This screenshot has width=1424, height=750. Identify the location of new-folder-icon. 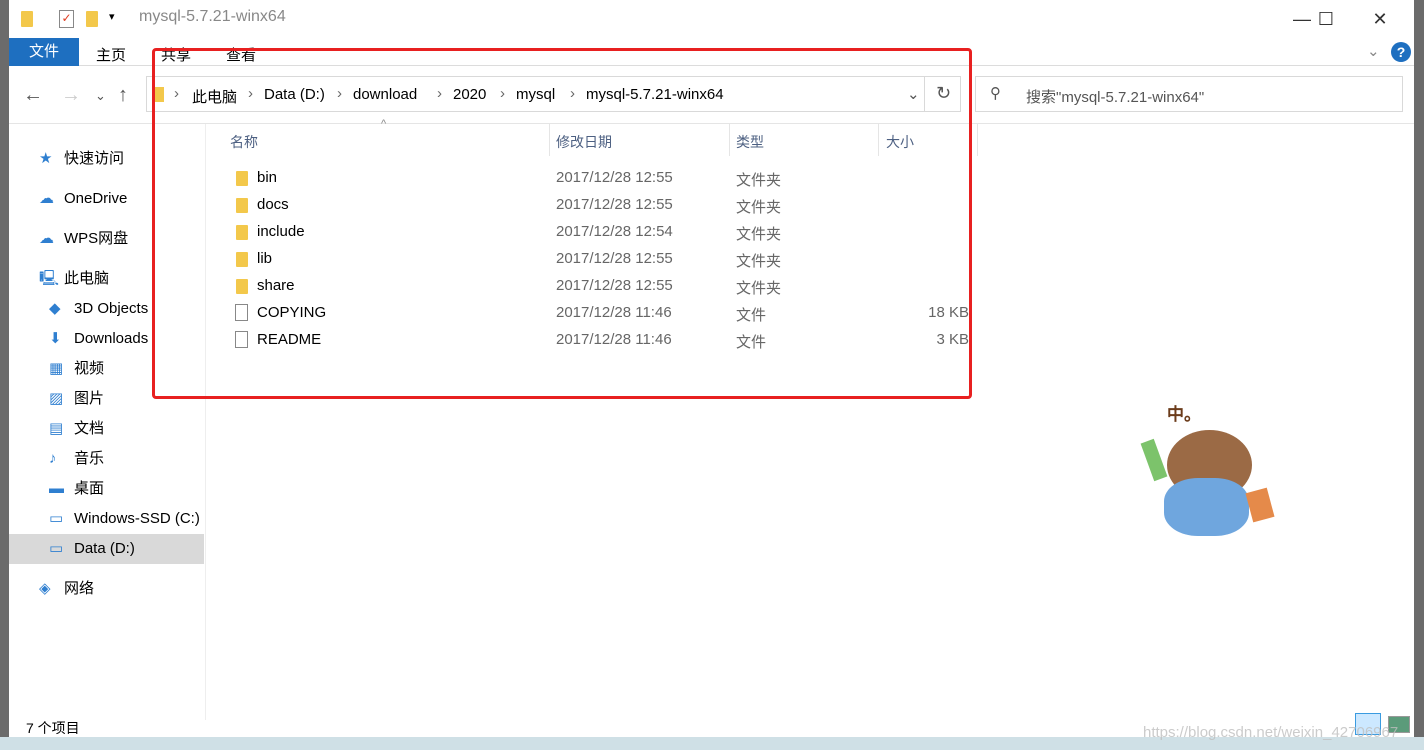
(92, 19).